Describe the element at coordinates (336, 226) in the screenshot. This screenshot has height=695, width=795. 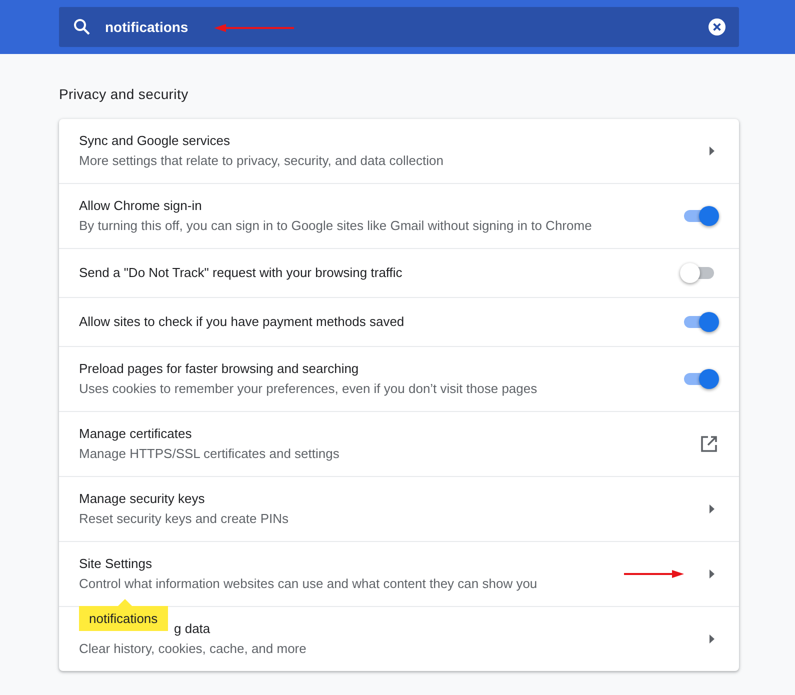
I see `setting-description: By turning this off, you can sign in to Google sites like Gmail without signing in to Chrome` at that location.